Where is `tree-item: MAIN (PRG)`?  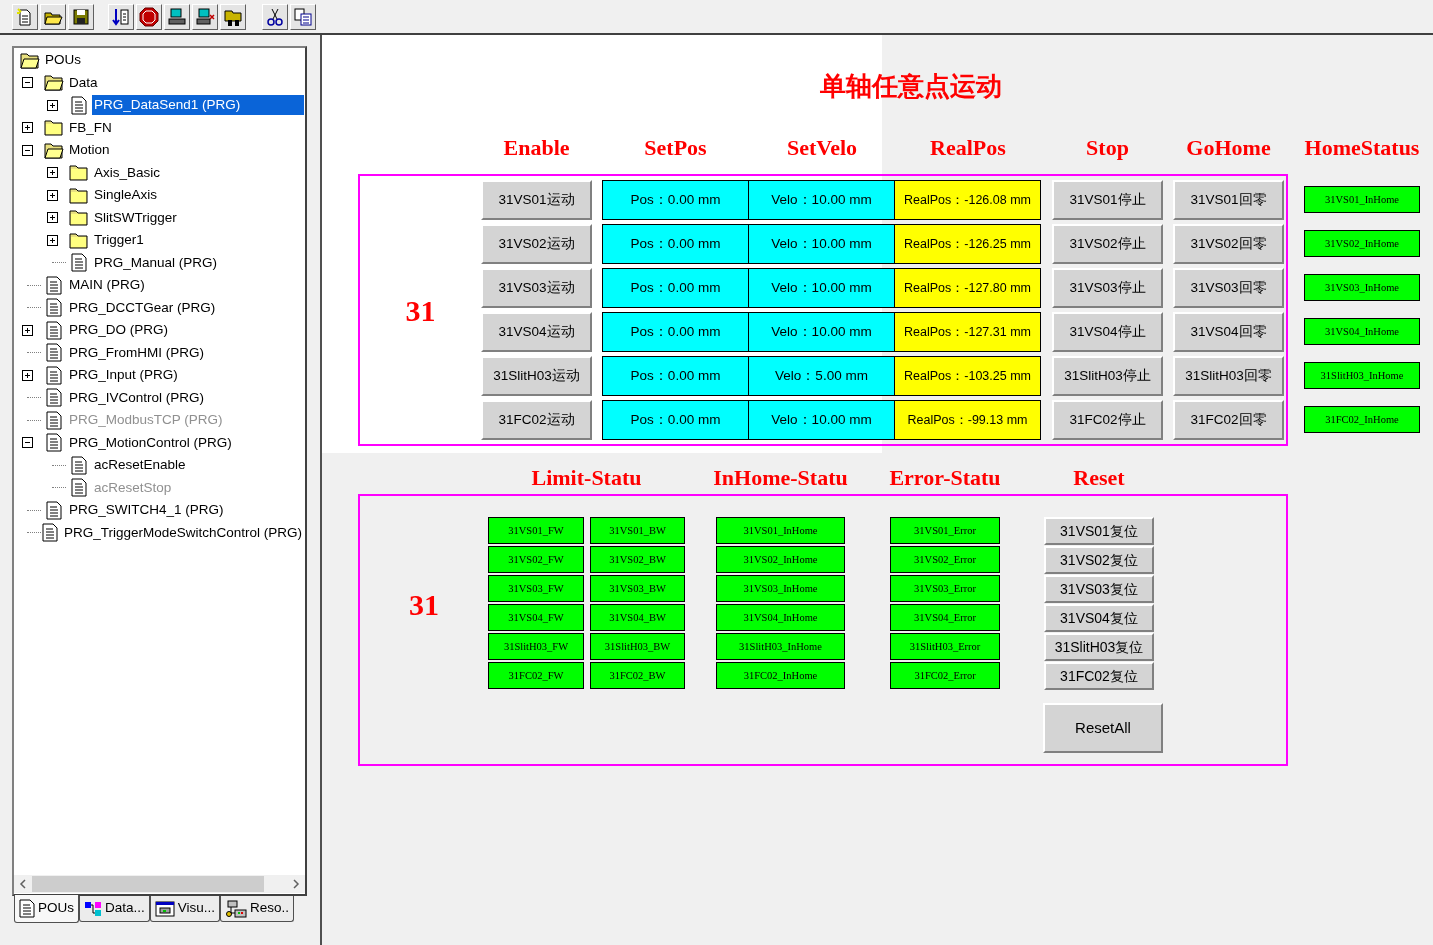
tree-item: MAIN (PRG) is located at coordinates (107, 285).